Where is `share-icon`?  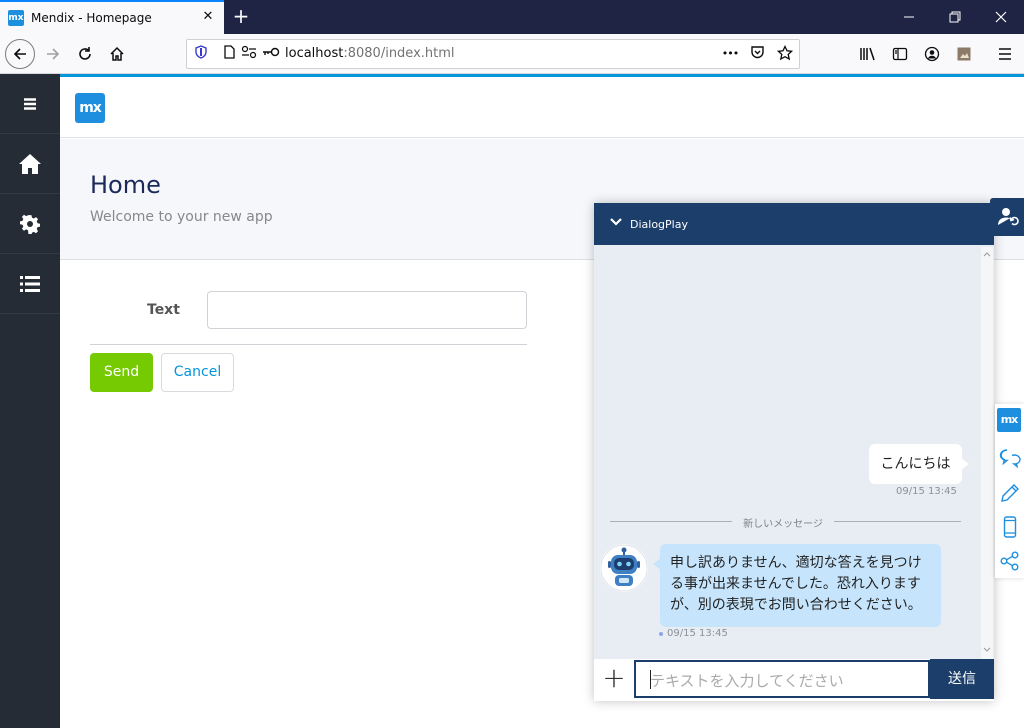
share-icon is located at coordinates (1009, 561).